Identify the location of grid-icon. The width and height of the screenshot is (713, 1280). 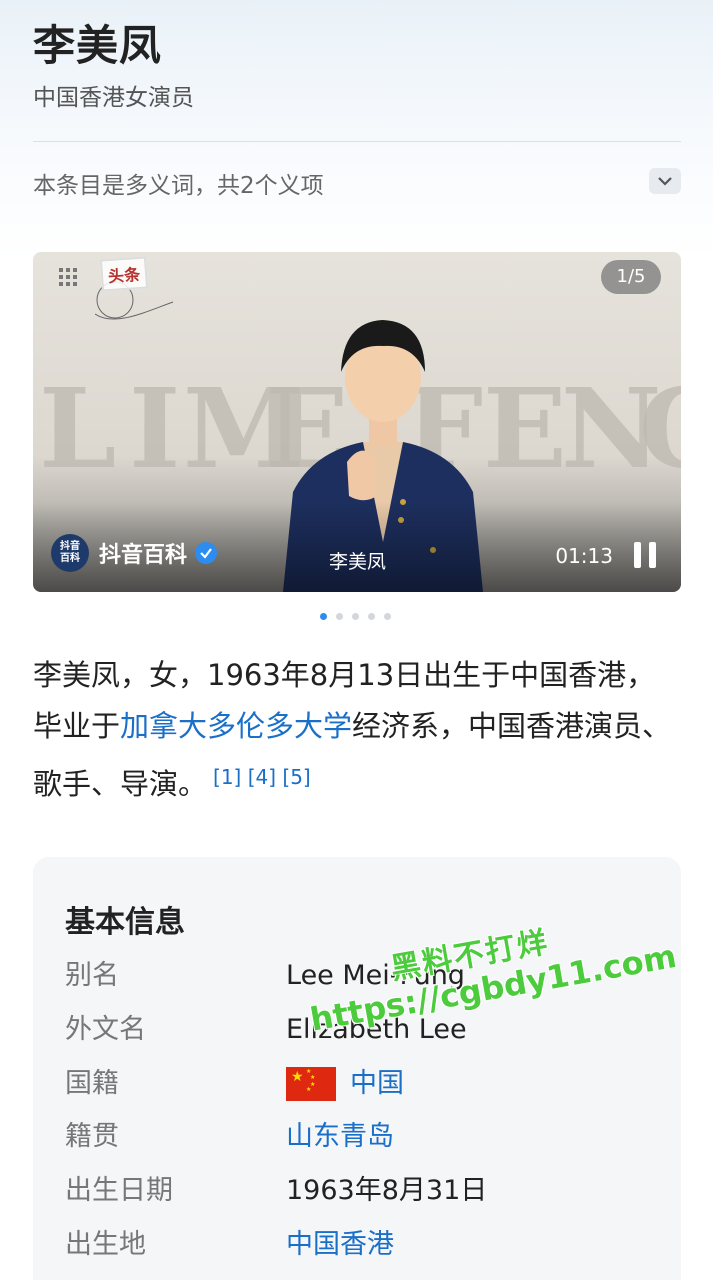
(68, 277).